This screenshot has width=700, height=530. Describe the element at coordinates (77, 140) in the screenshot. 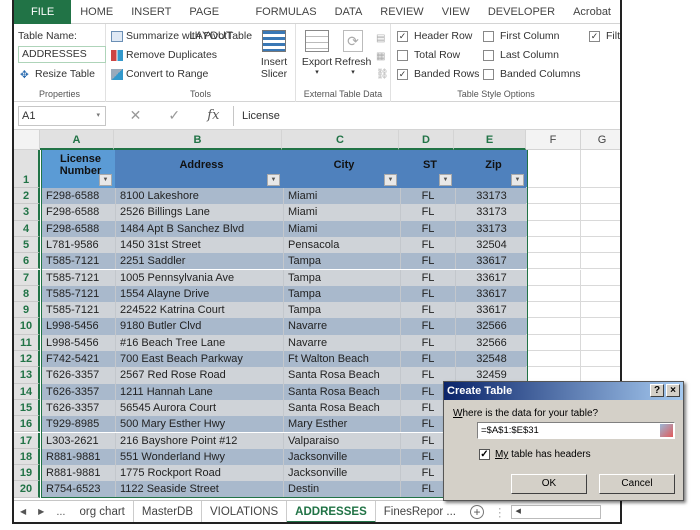

I see `column-header-A: A` at that location.